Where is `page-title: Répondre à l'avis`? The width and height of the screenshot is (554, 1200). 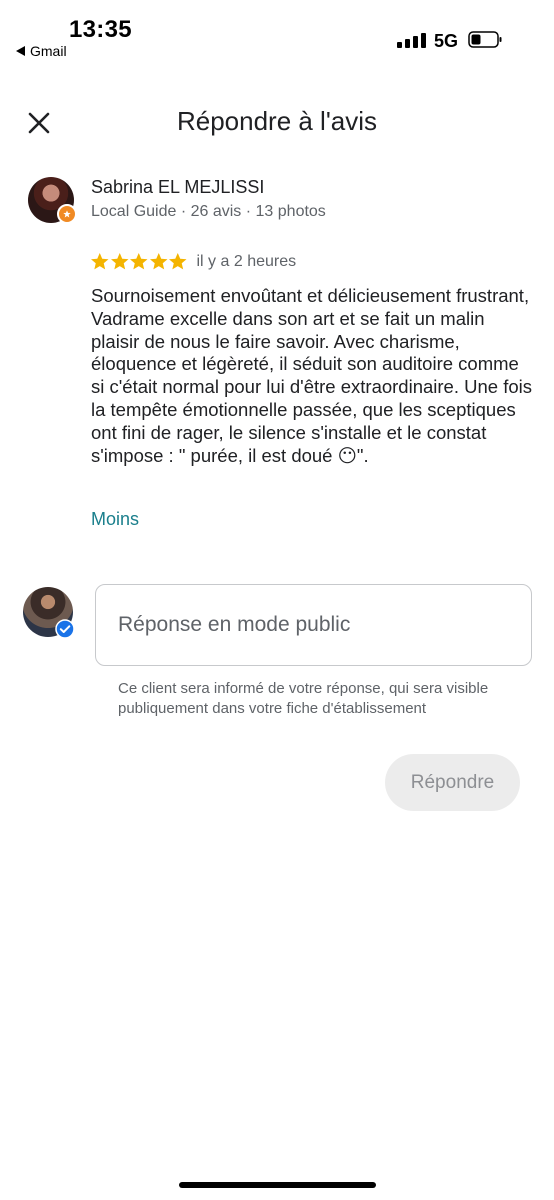 page-title: Répondre à l'avis is located at coordinates (277, 121).